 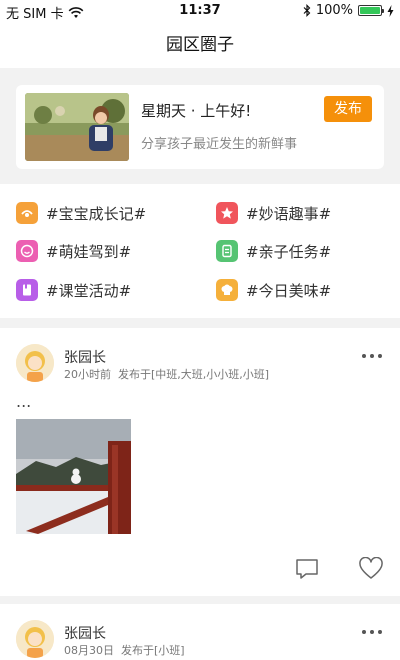 I want to click on battery-percent: 100%, so click(x=334, y=10).